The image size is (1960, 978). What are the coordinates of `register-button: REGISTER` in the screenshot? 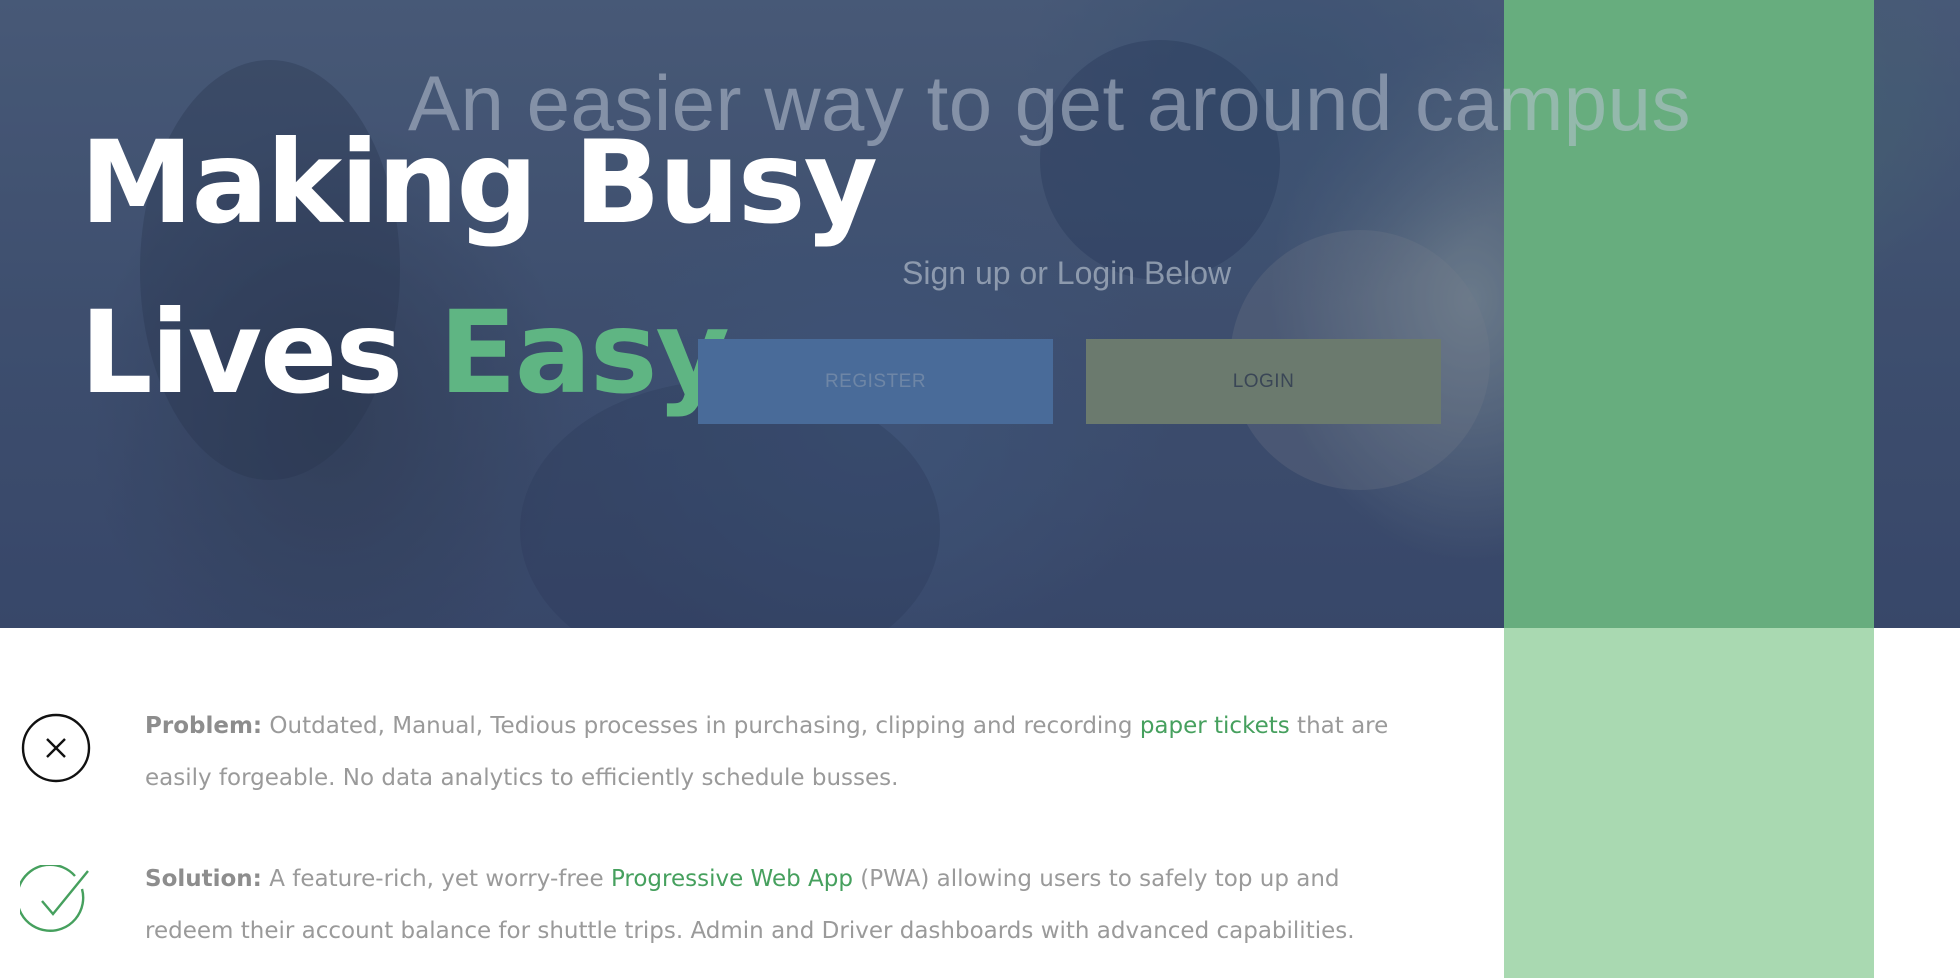 It's located at (875, 381).